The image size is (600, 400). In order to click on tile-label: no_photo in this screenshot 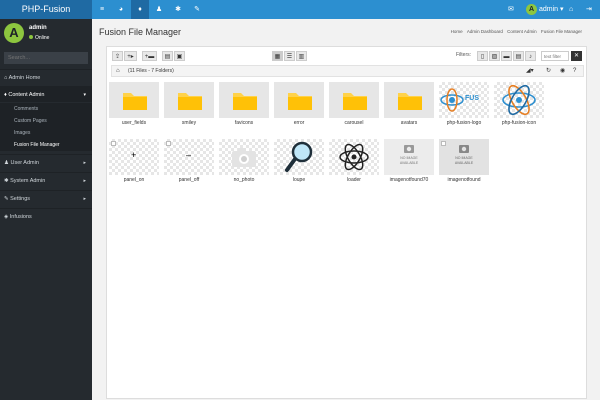, I will do `click(244, 180)`.